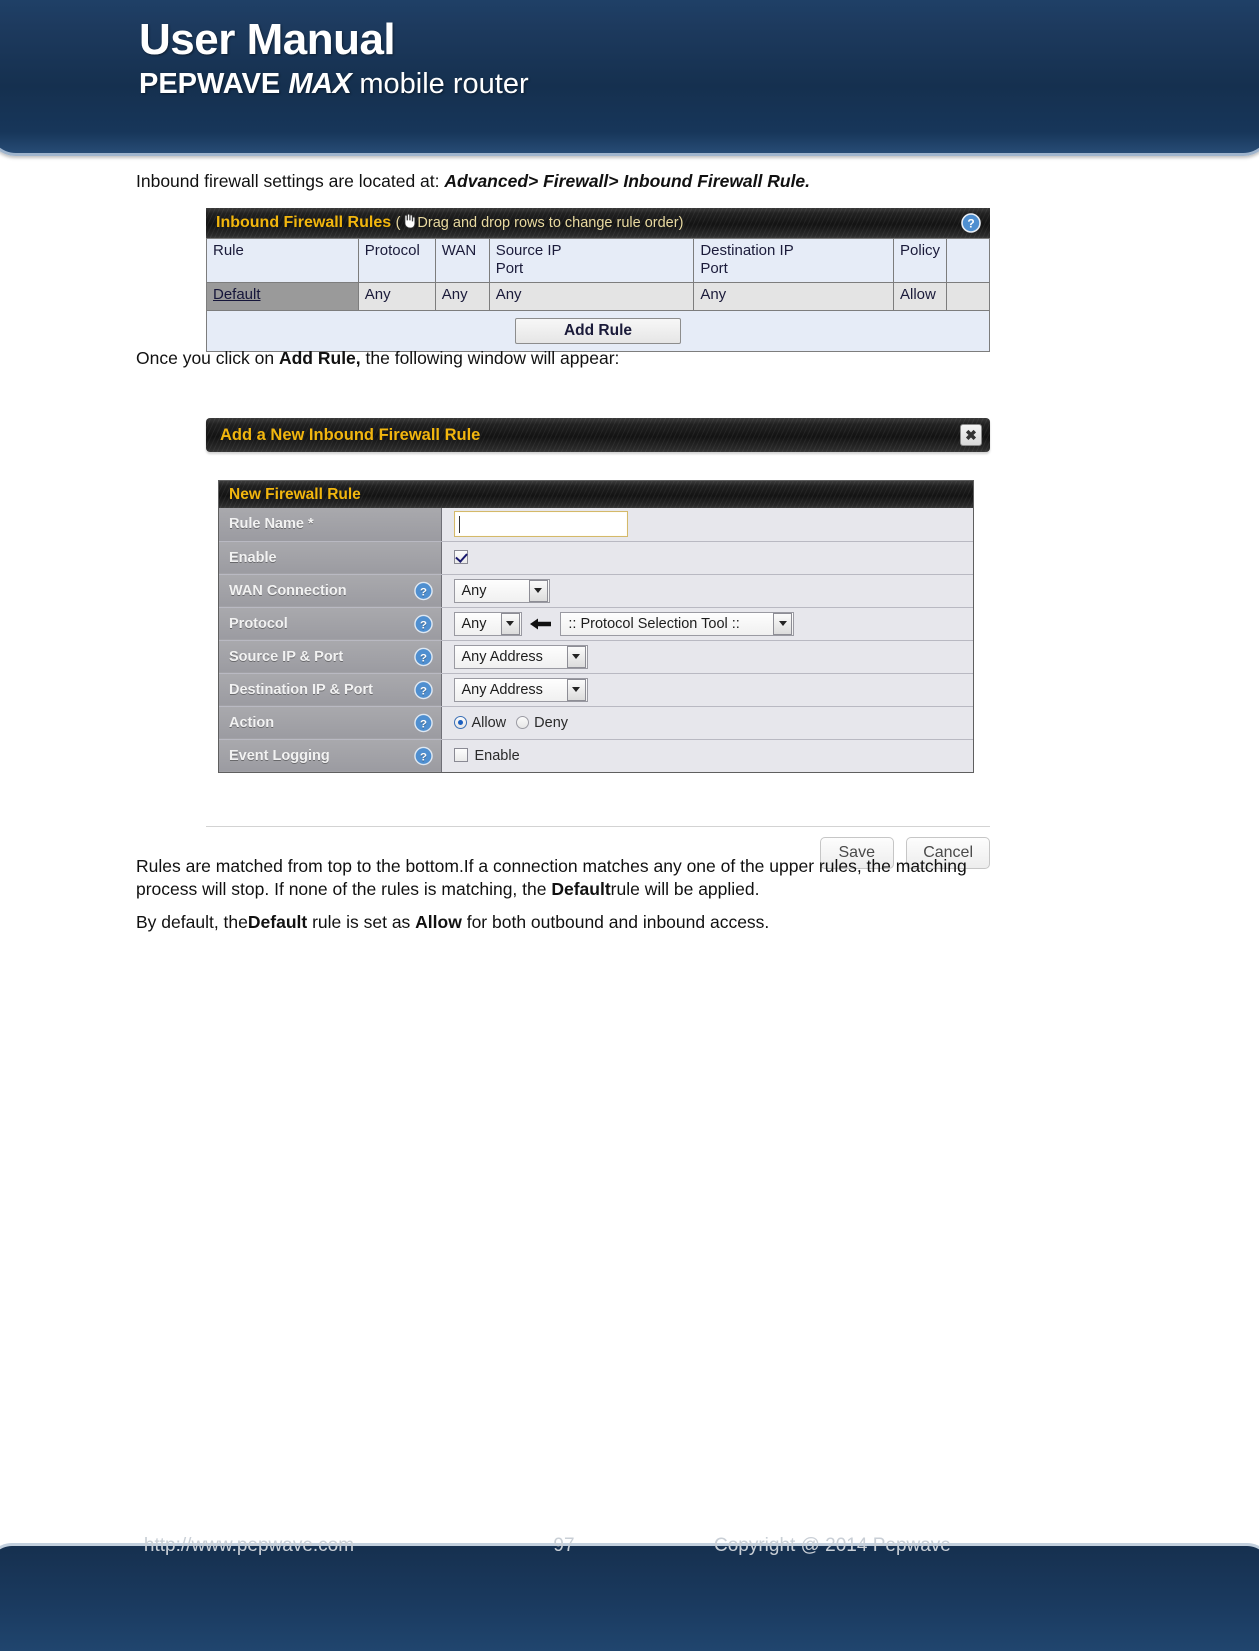  I want to click on source-ip-select: Any Address, so click(520, 656).